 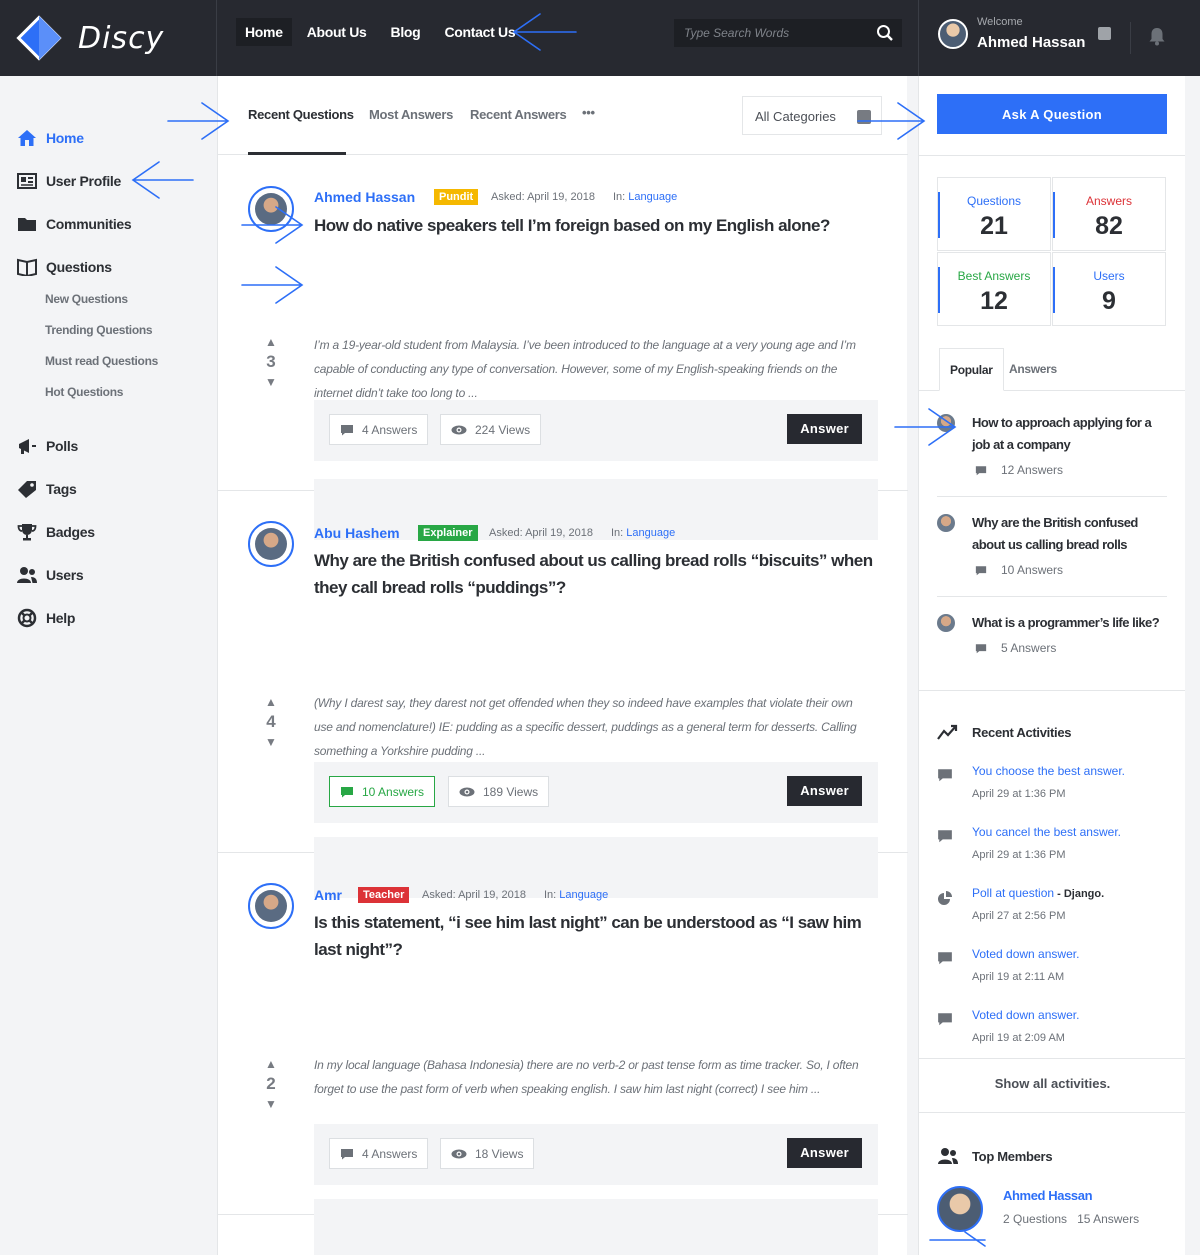 I want to click on show-all-activities-link: Show all activities., so click(x=1052, y=1083).